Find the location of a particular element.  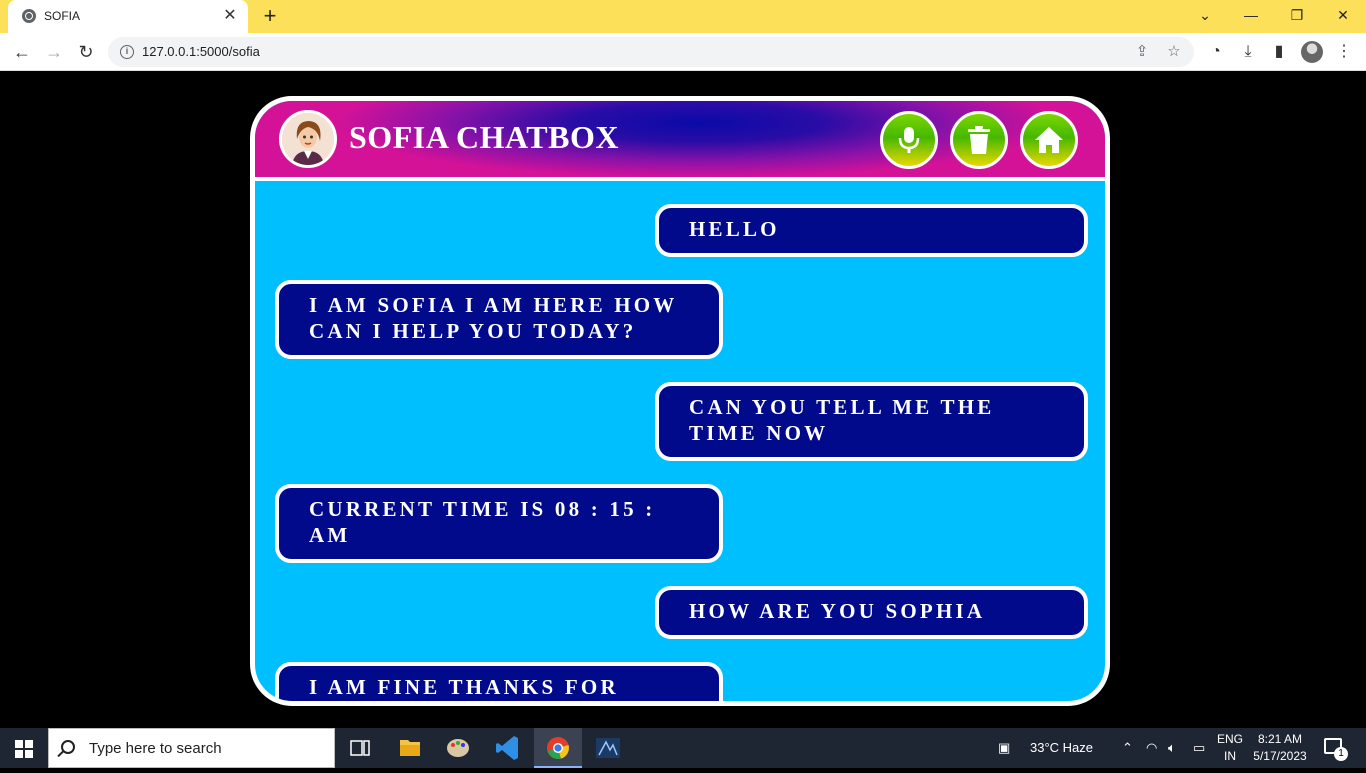

extension-icon: ◔ is located at coordinates (1216, 52).